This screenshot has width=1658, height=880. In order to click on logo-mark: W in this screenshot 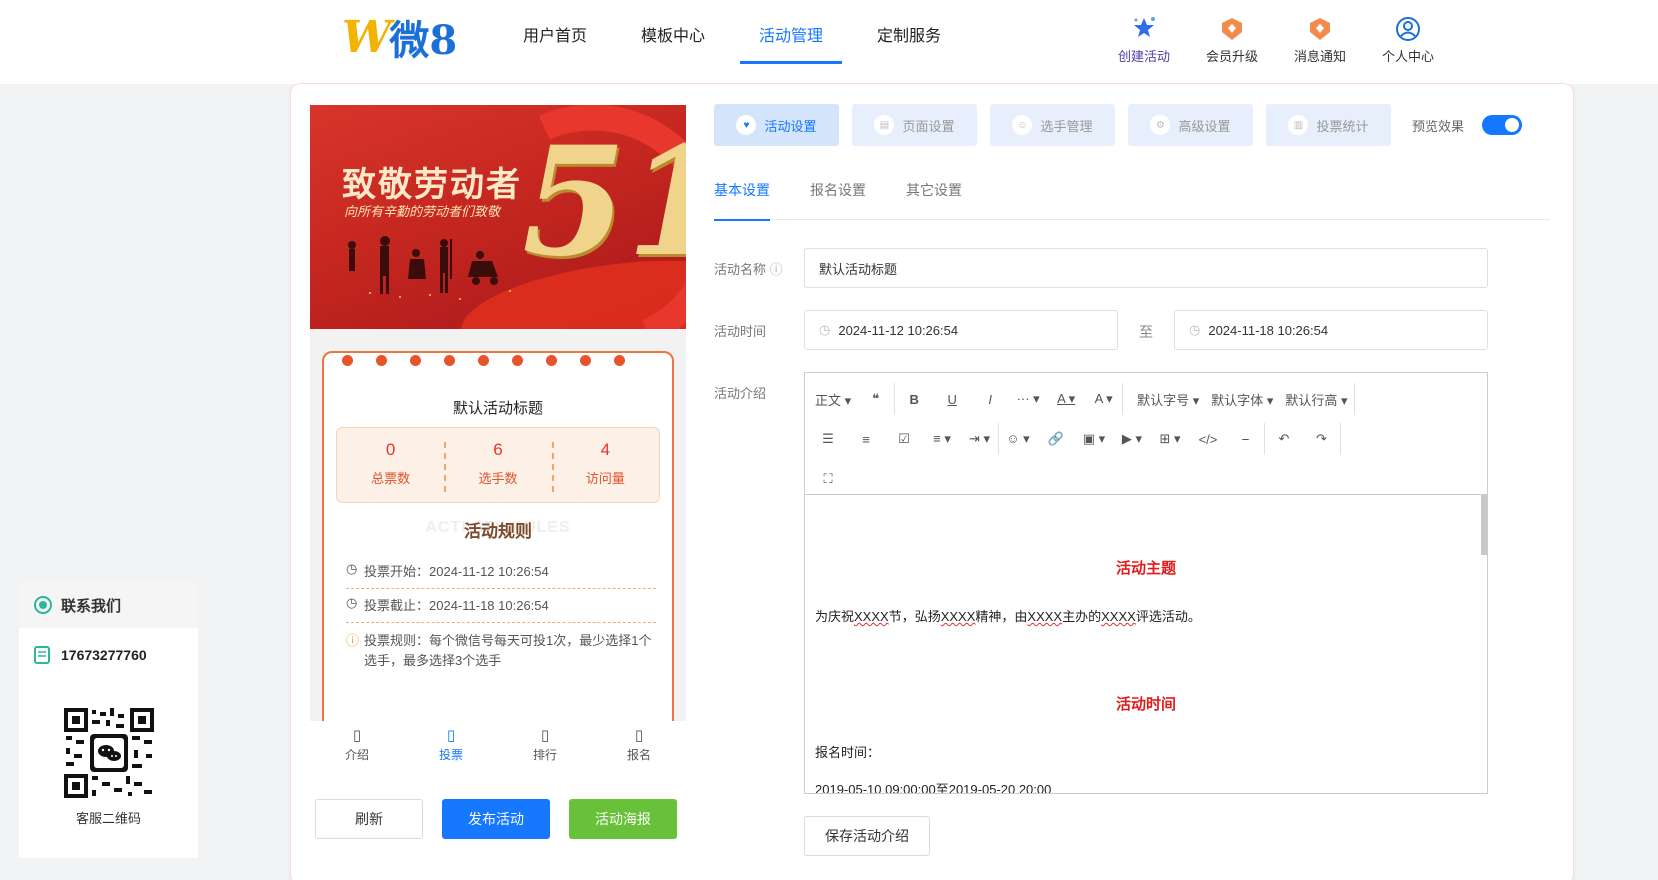, I will do `click(366, 37)`.